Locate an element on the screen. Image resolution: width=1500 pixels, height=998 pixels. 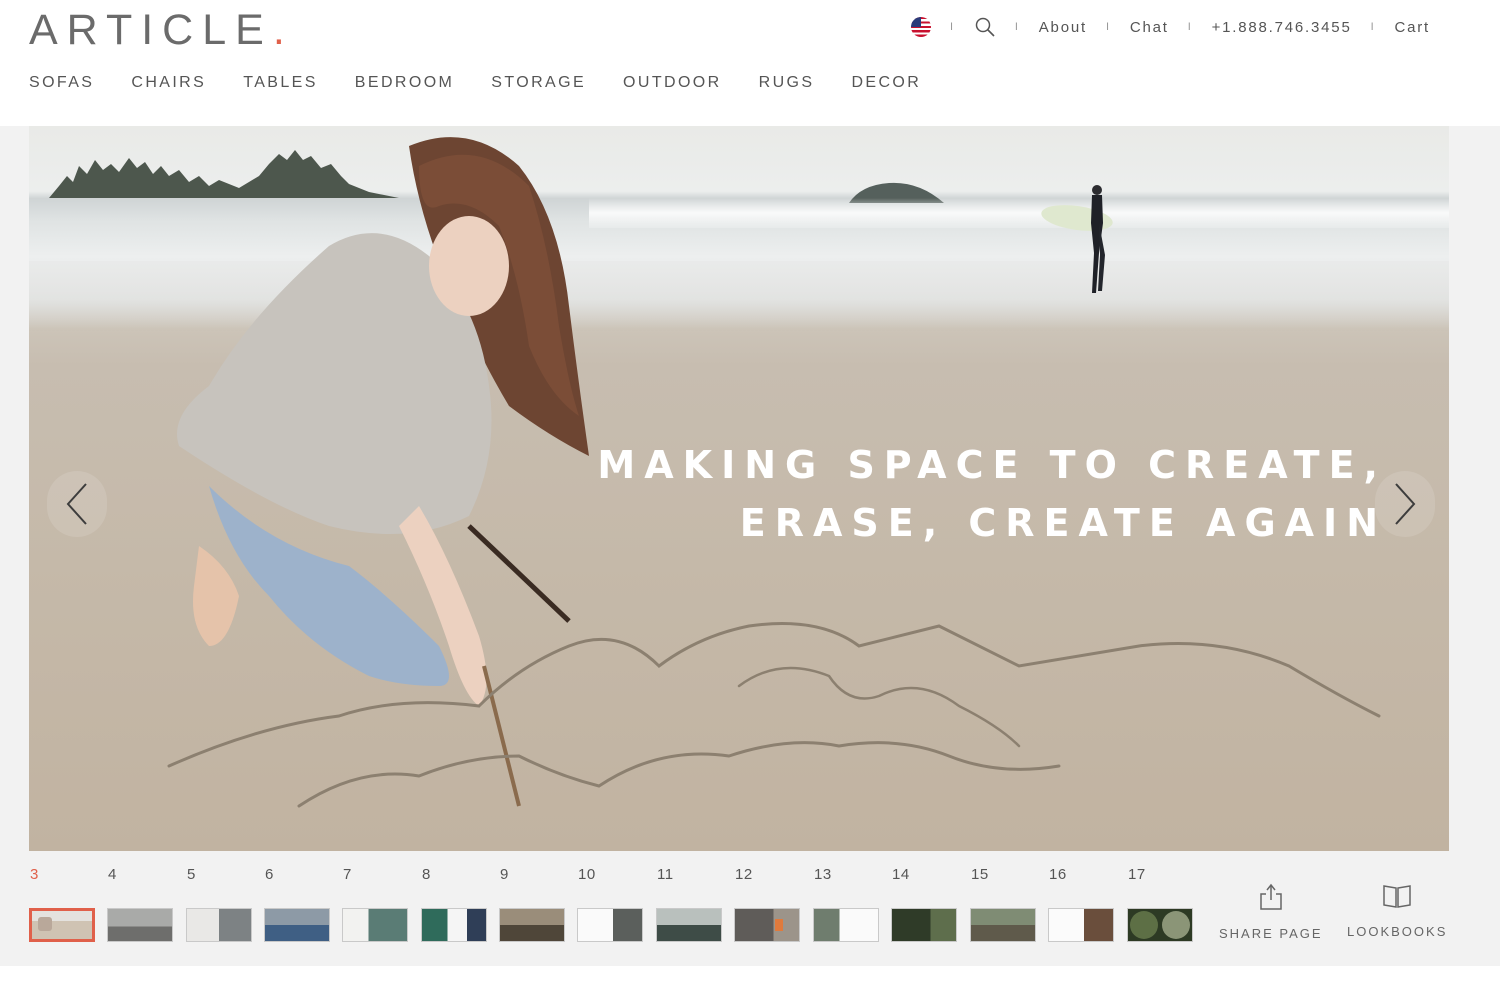
page-thumbnails: 3 4 5 6 7 8 9 10 11 12 13 14 15 16 17 is located at coordinates (619, 906).